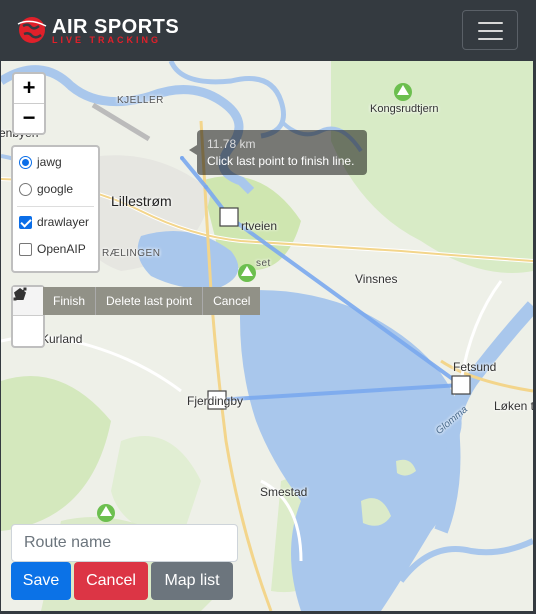 This screenshot has width=536, height=614. What do you see at coordinates (69, 301) in the screenshot?
I see `finish-button: Finish` at bounding box center [69, 301].